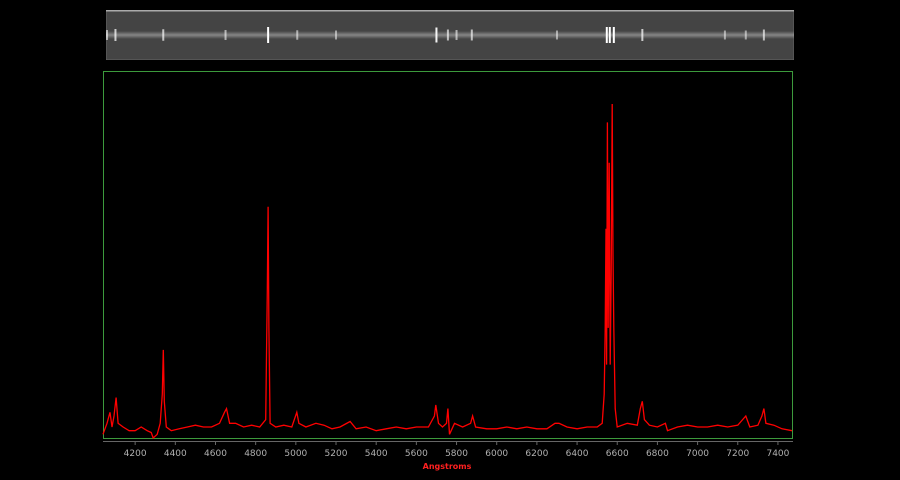  What do you see at coordinates (577, 454) in the screenshot?
I see `x-tick-label: 6400` at bounding box center [577, 454].